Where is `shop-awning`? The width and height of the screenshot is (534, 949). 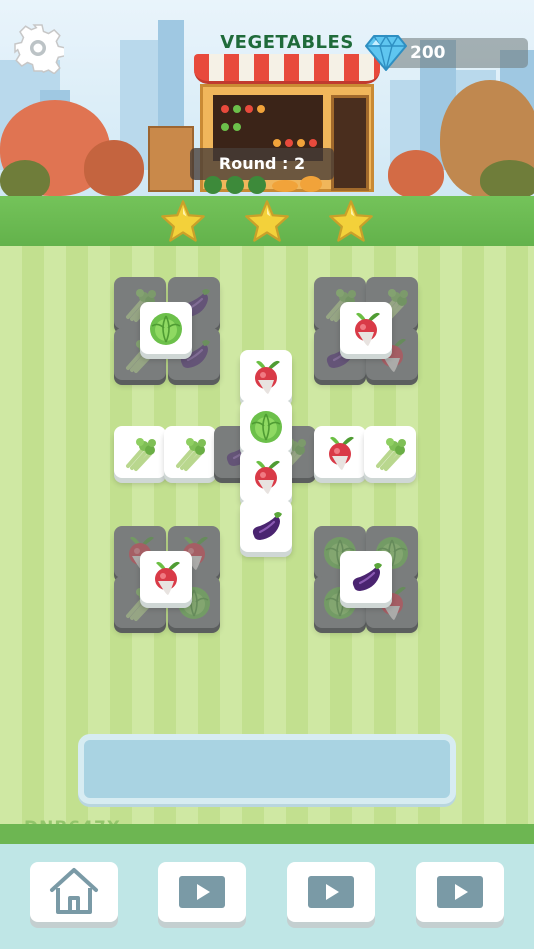
shop-awning is located at coordinates (287, 69).